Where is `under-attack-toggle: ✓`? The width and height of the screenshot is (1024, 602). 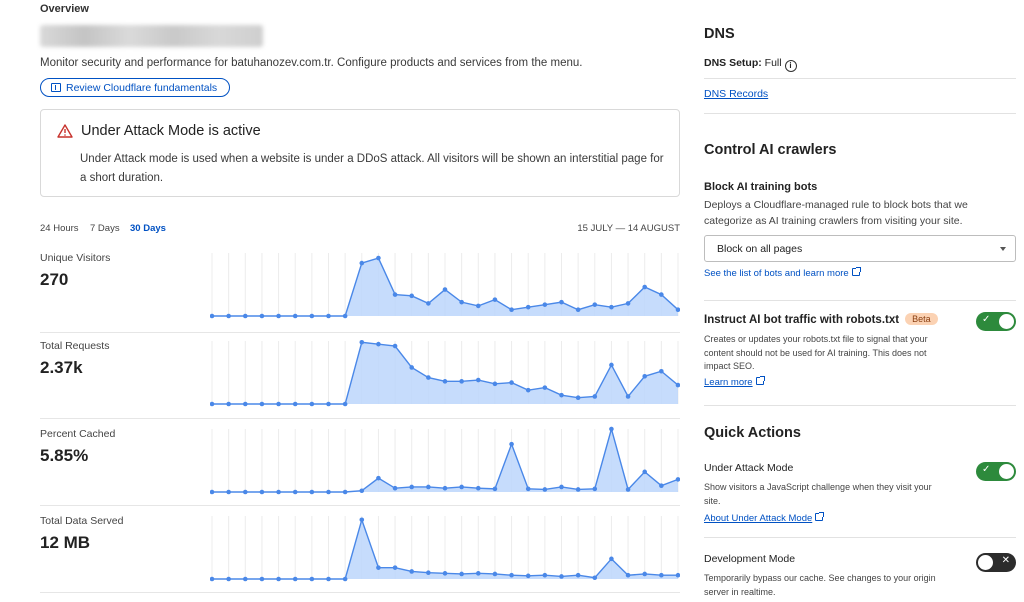 under-attack-toggle: ✓ is located at coordinates (996, 471).